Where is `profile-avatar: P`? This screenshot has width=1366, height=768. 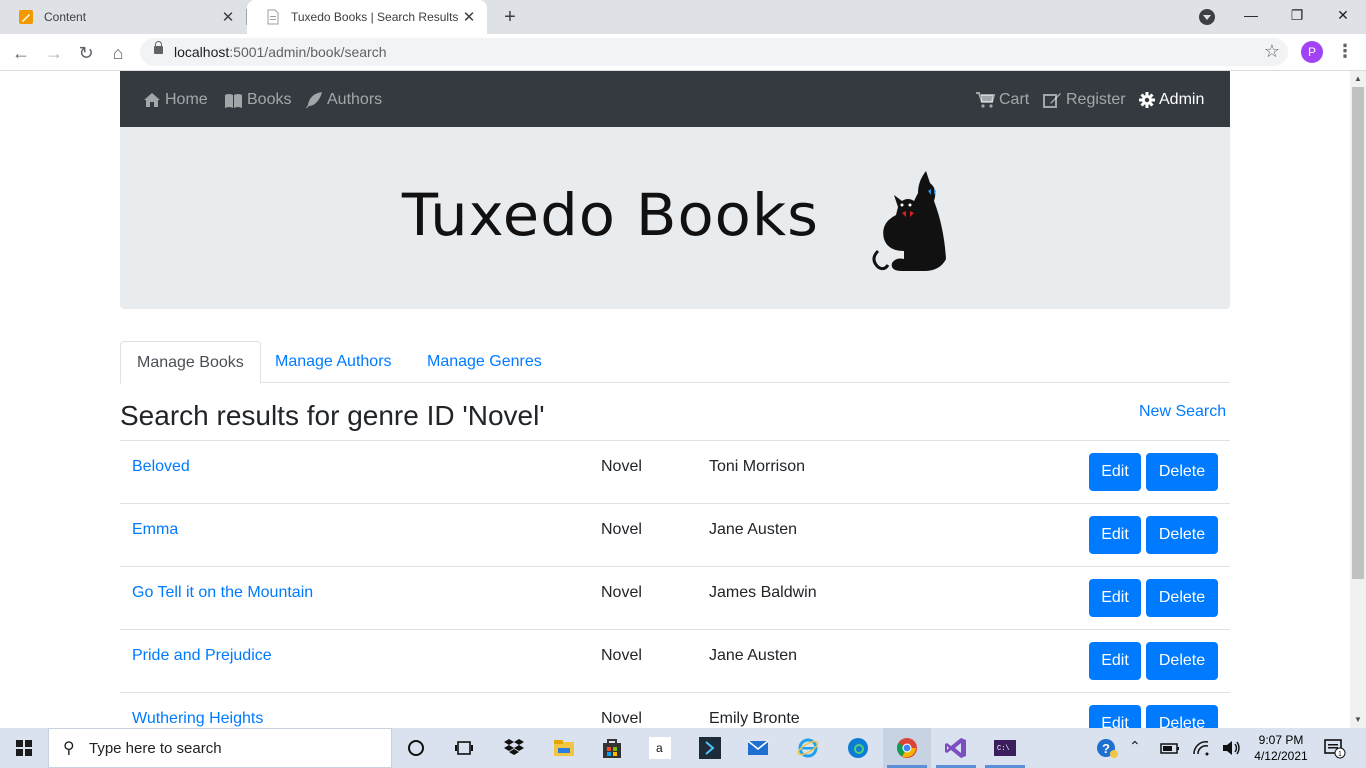 profile-avatar: P is located at coordinates (1312, 52).